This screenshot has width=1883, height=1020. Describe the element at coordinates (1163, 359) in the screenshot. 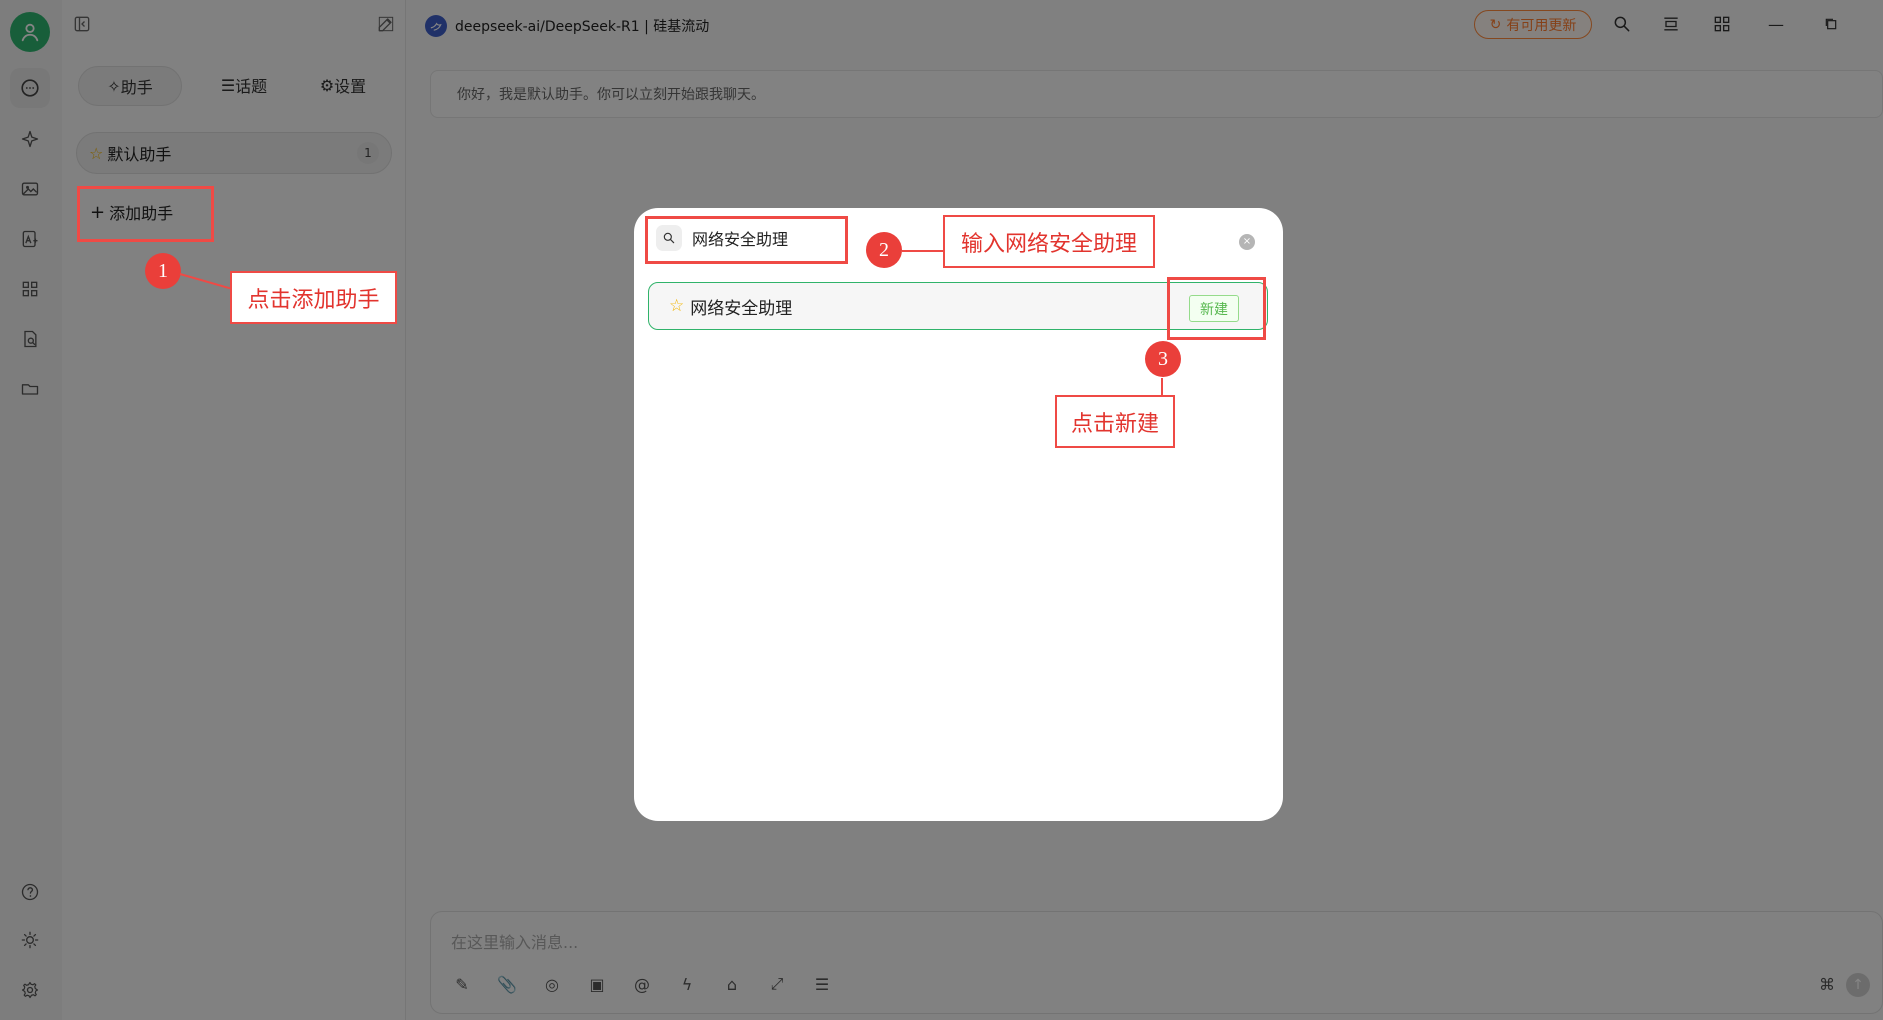

I see `annotation-step-3-number: 3` at that location.